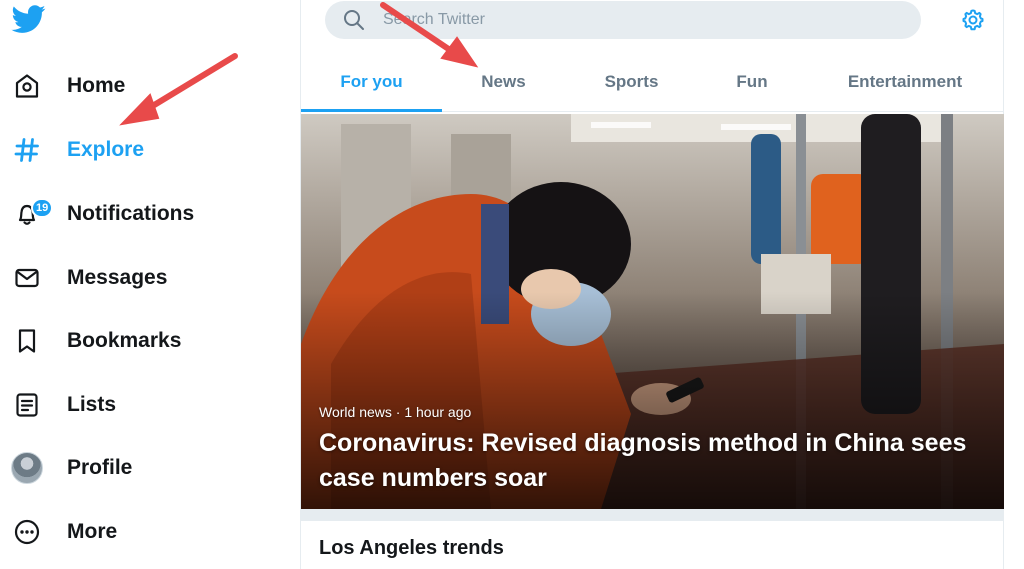 The width and height of the screenshot is (1024, 569). Describe the element at coordinates (29, 19) in the screenshot. I see `twitter-logo-icon` at that location.